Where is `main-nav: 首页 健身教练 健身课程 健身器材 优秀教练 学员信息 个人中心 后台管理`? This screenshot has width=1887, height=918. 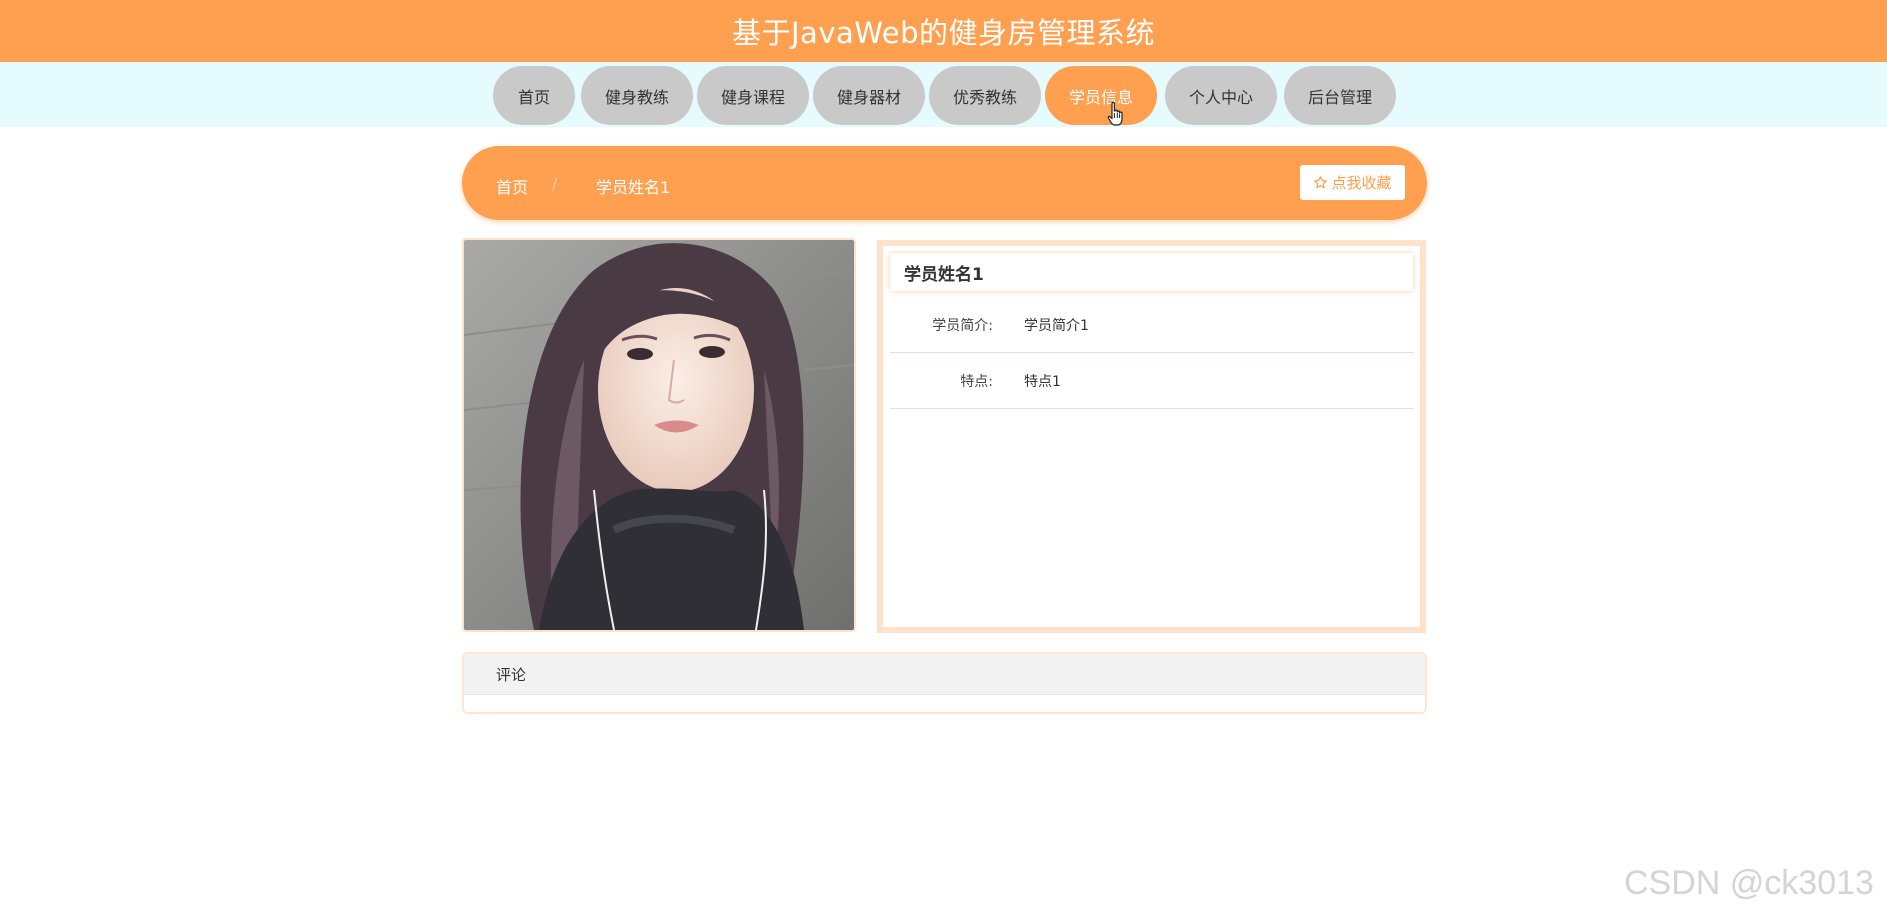 main-nav: 首页 健身教练 健身课程 健身器材 优秀教练 学员信息 个人中心 后台管理 is located at coordinates (943, 94).